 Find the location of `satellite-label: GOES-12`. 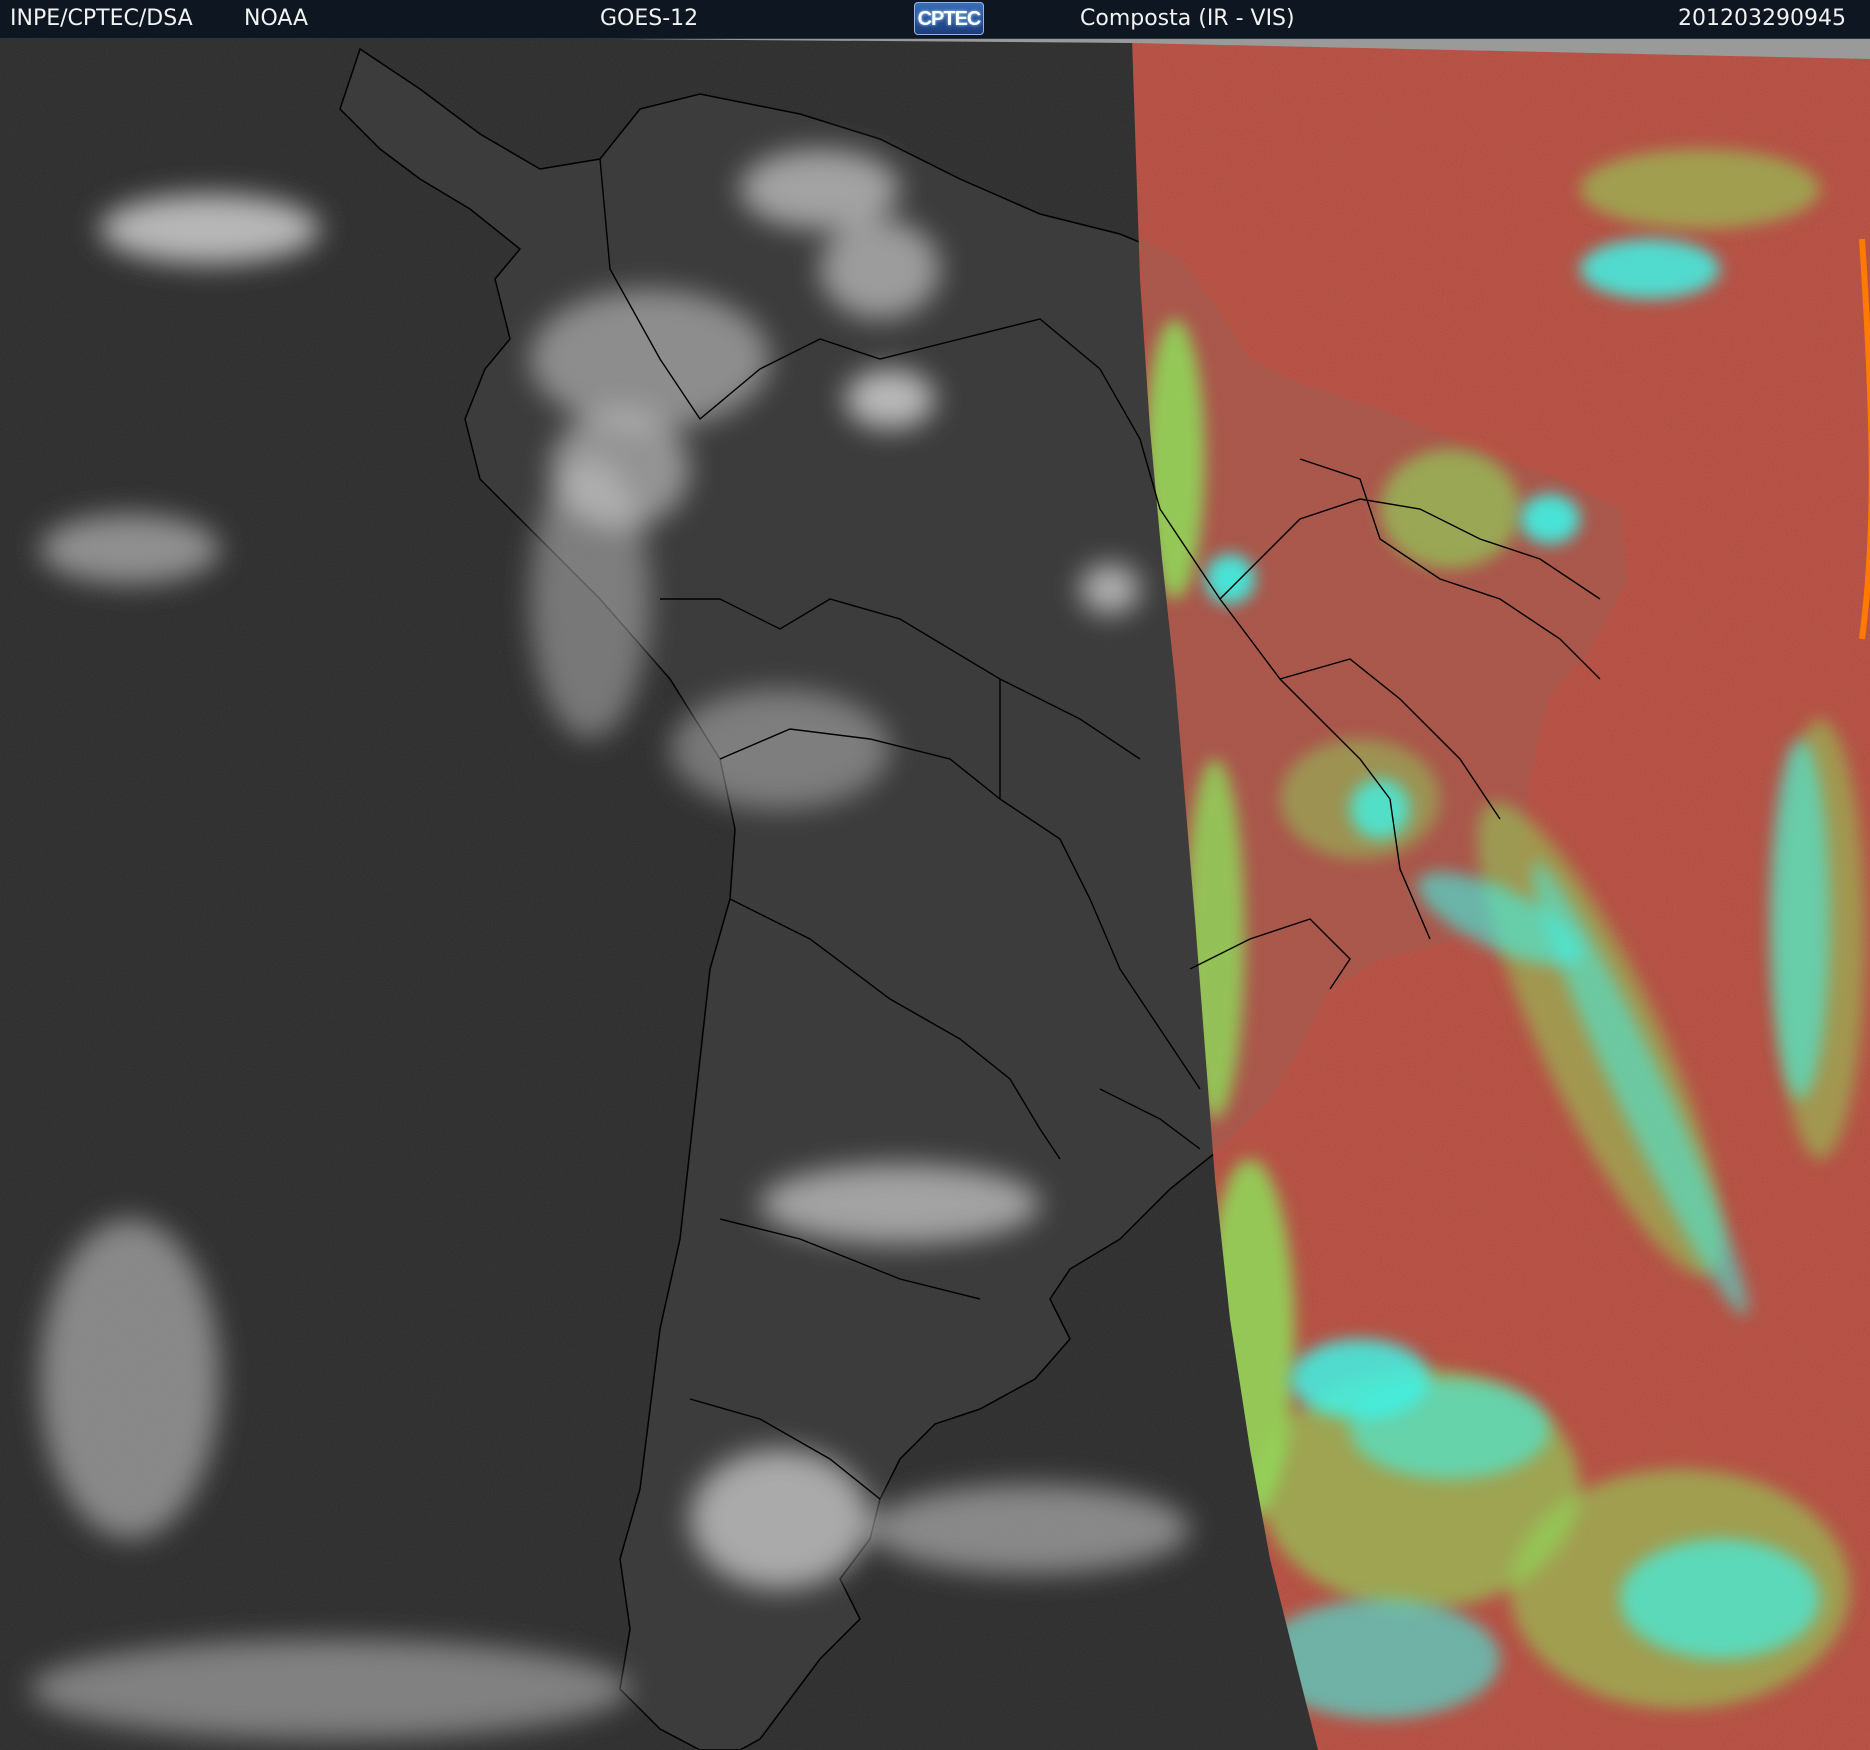

satellite-label: GOES-12 is located at coordinates (649, 18).